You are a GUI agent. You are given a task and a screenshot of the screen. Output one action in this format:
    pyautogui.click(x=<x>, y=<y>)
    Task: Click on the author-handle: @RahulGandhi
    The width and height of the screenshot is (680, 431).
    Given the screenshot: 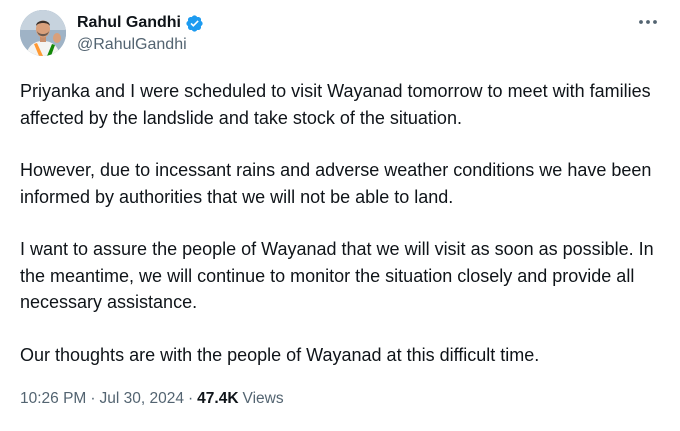 What is the action you would take?
    pyautogui.click(x=140, y=45)
    